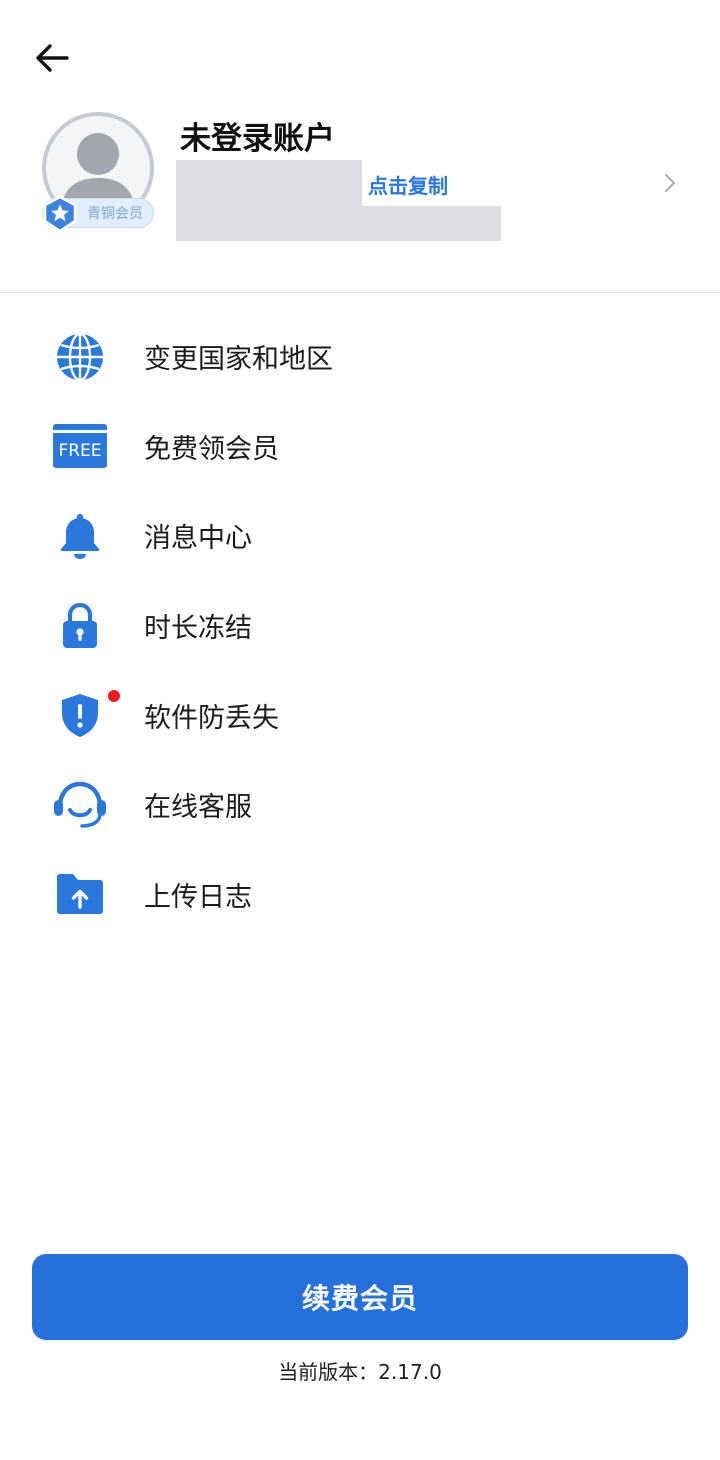 The height and width of the screenshot is (1460, 720). I want to click on back-button, so click(52, 58).